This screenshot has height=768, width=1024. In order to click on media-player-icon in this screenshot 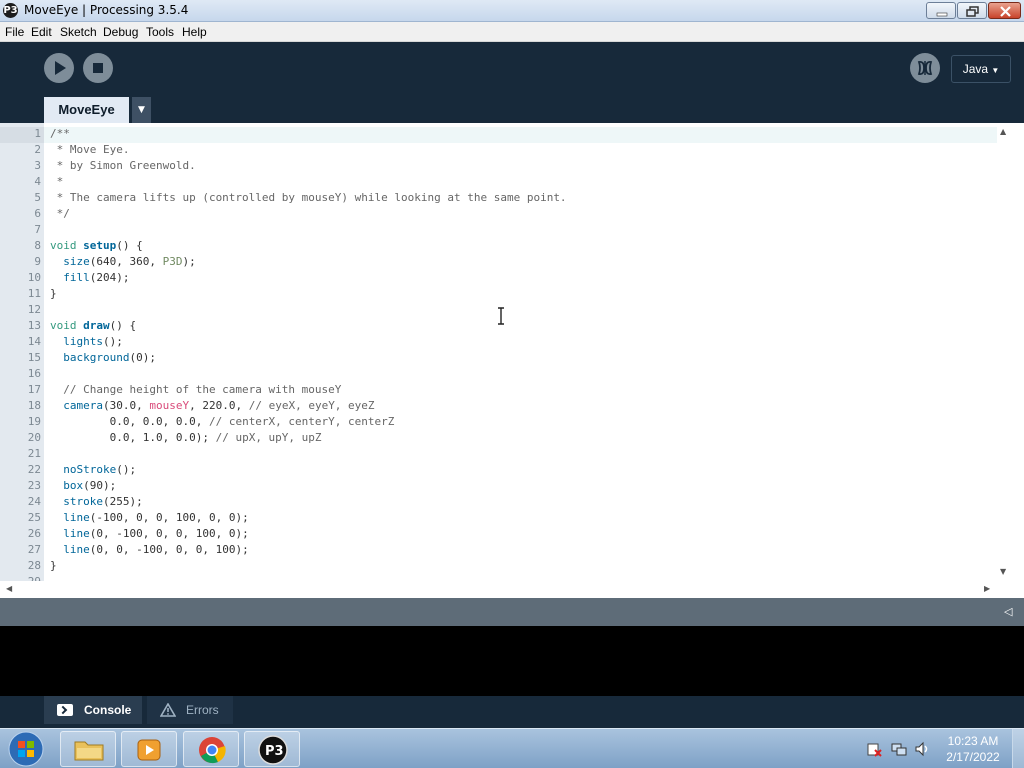, I will do `click(149, 750)`.